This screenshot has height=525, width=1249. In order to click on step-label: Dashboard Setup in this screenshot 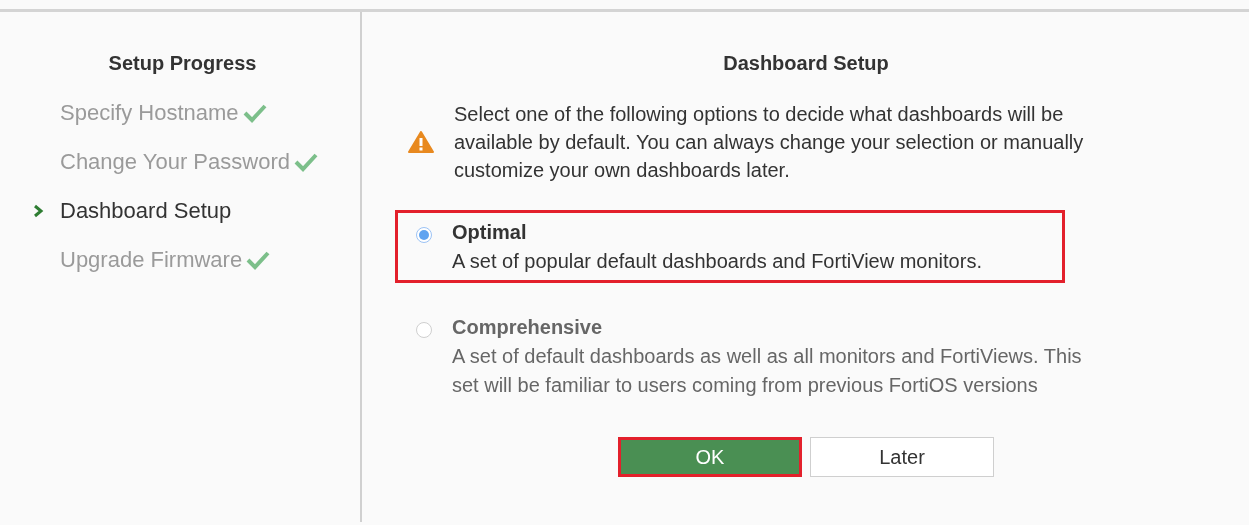, I will do `click(146, 211)`.